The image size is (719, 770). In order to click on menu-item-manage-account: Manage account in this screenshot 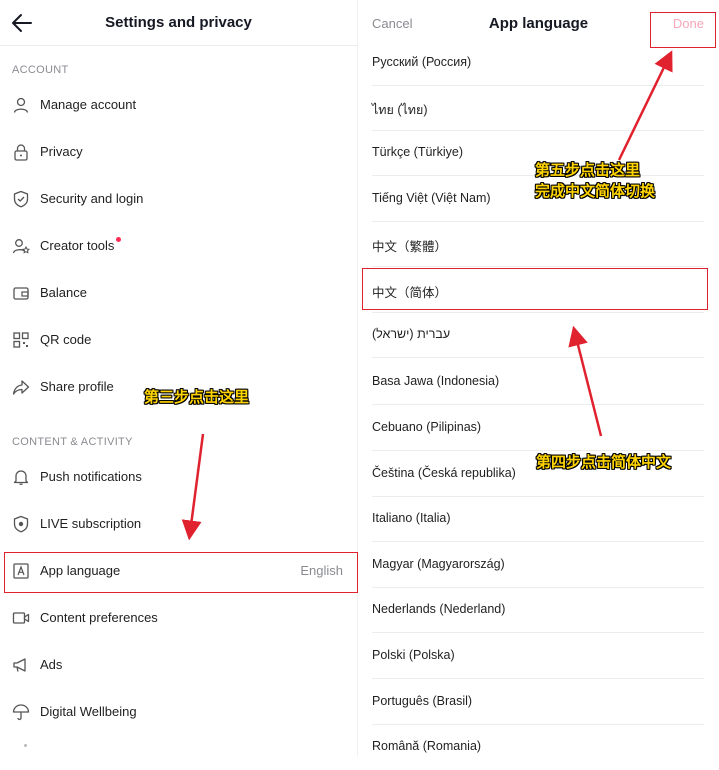, I will do `click(178, 106)`.